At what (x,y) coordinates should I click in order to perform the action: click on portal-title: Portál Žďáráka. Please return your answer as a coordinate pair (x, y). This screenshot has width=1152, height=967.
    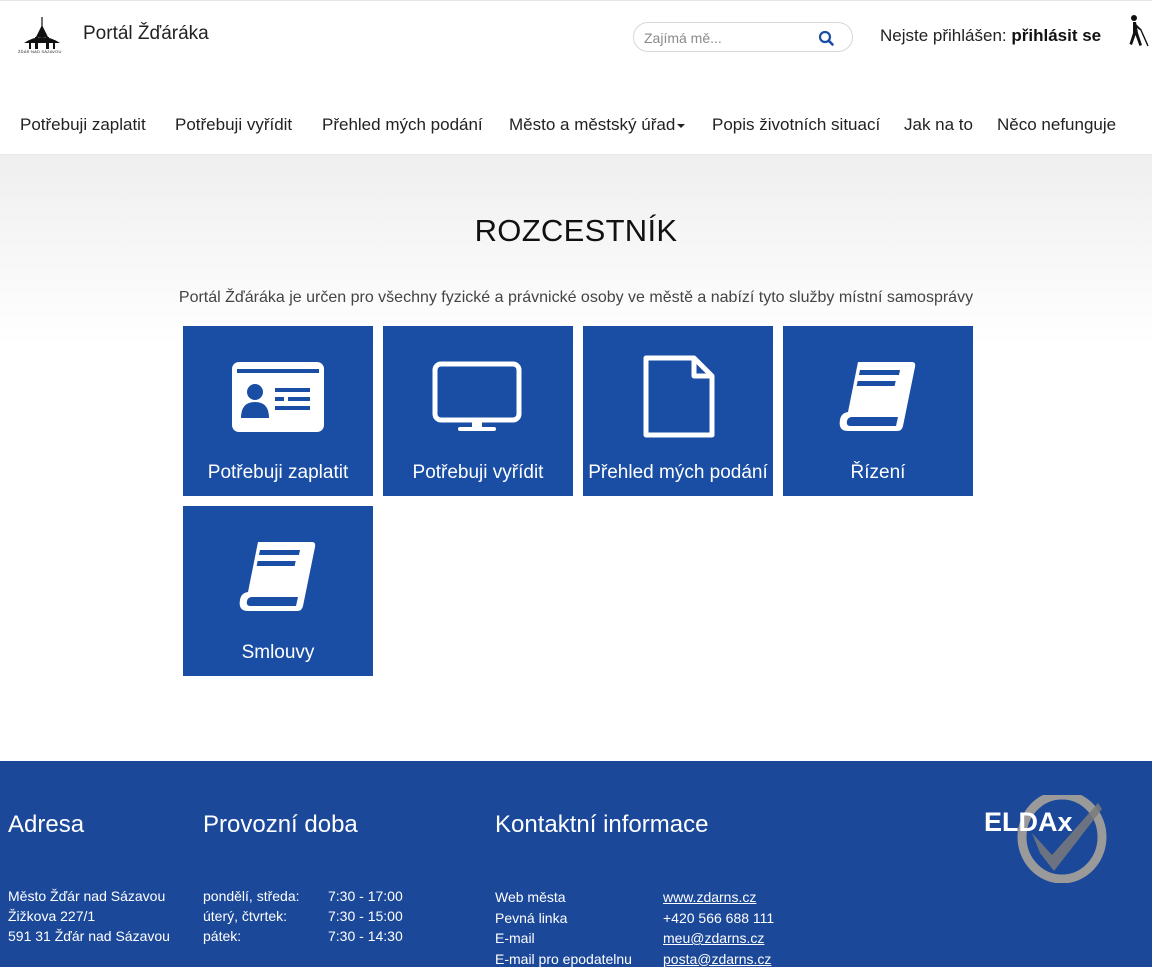
    Looking at the image, I should click on (146, 34).